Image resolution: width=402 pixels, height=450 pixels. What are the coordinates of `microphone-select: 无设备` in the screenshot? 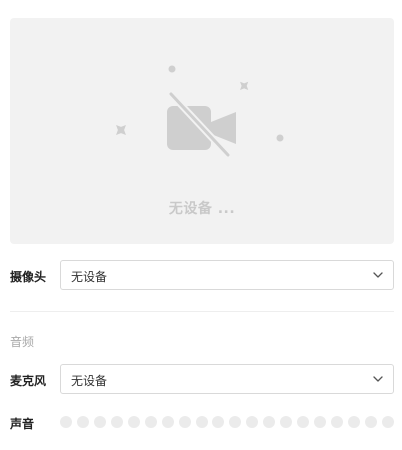 It's located at (227, 379).